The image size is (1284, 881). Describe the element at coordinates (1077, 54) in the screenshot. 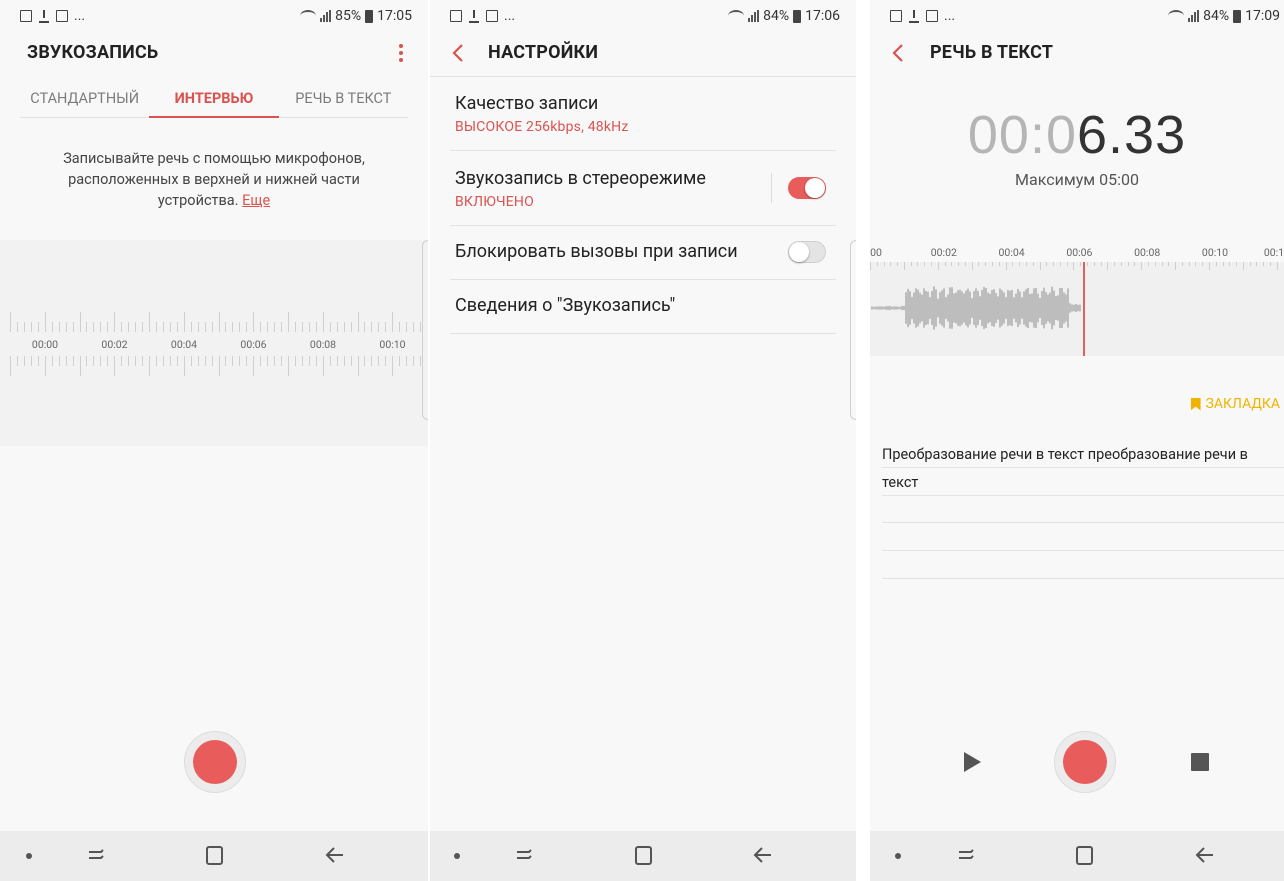

I see `app-header: РЕЧЬ В ТЕКСТ` at that location.